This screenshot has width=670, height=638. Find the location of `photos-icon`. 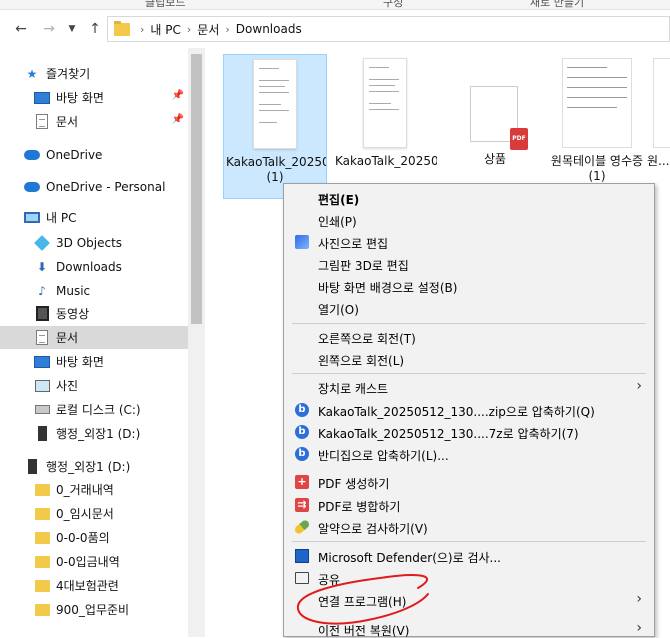

photos-icon is located at coordinates (302, 242).